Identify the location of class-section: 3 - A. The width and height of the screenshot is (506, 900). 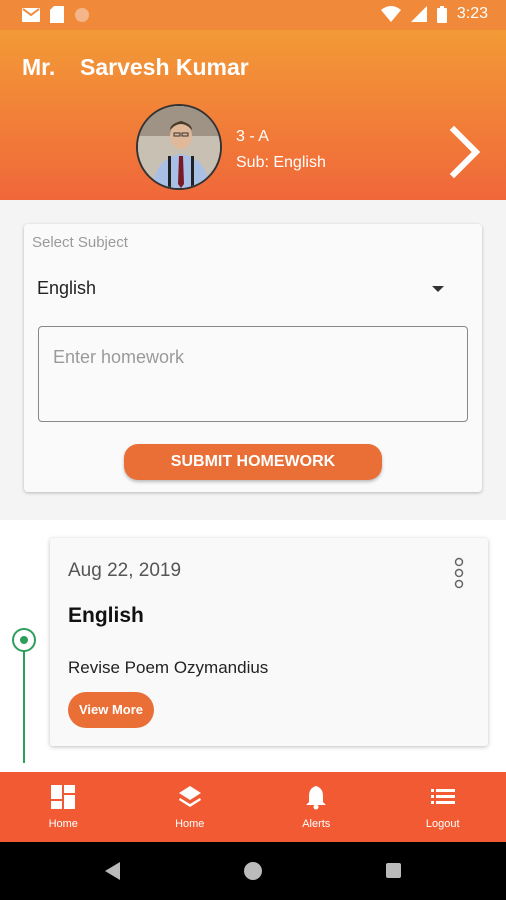
(252, 136).